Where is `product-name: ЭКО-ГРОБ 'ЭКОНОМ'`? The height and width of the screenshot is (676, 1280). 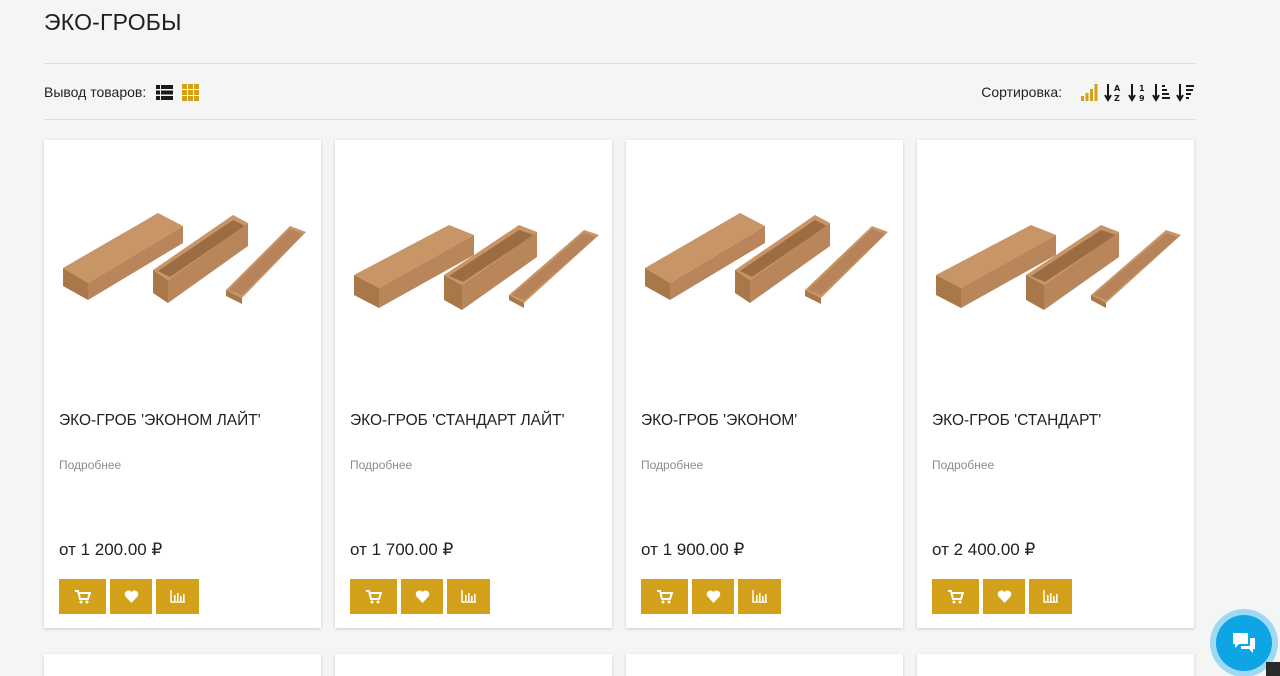 product-name: ЭКО-ГРОБ 'ЭКОНОМ' is located at coordinates (719, 421).